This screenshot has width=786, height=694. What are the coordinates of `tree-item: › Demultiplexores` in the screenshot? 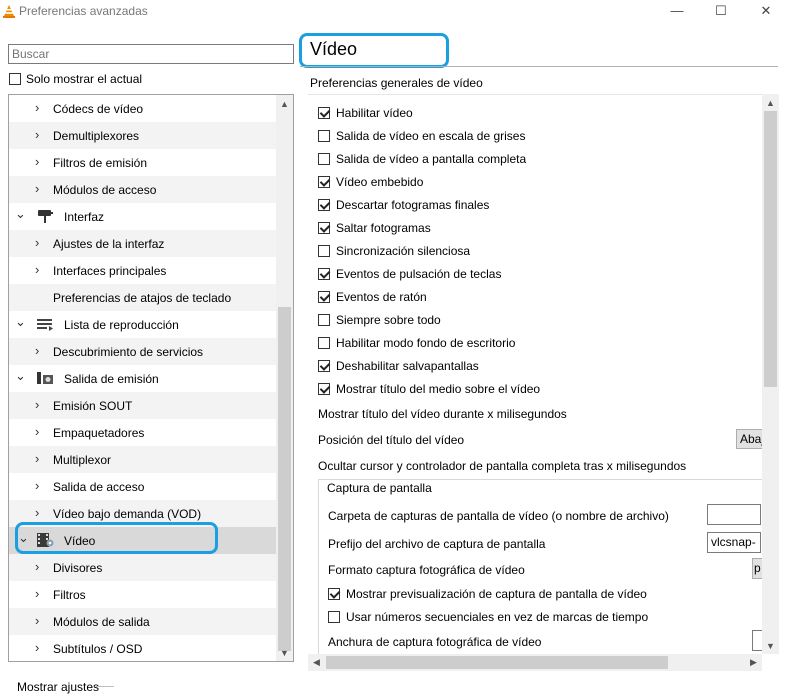 It's located at (143, 135).